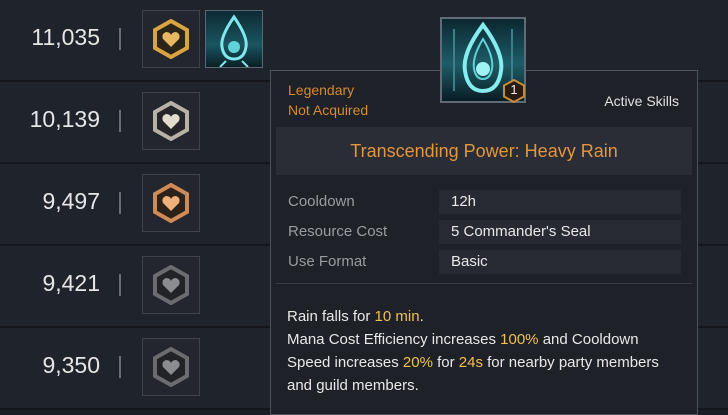 The image size is (728, 415). Describe the element at coordinates (353, 385) in the screenshot. I see `desc-text: and guild members.` at that location.